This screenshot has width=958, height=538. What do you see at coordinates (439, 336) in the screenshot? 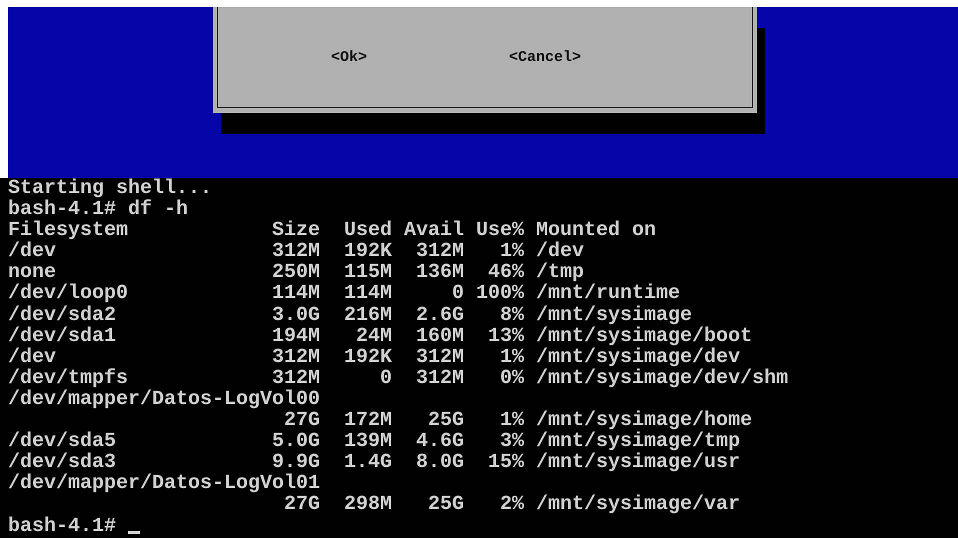
I see `avail-value: 160M` at bounding box center [439, 336].